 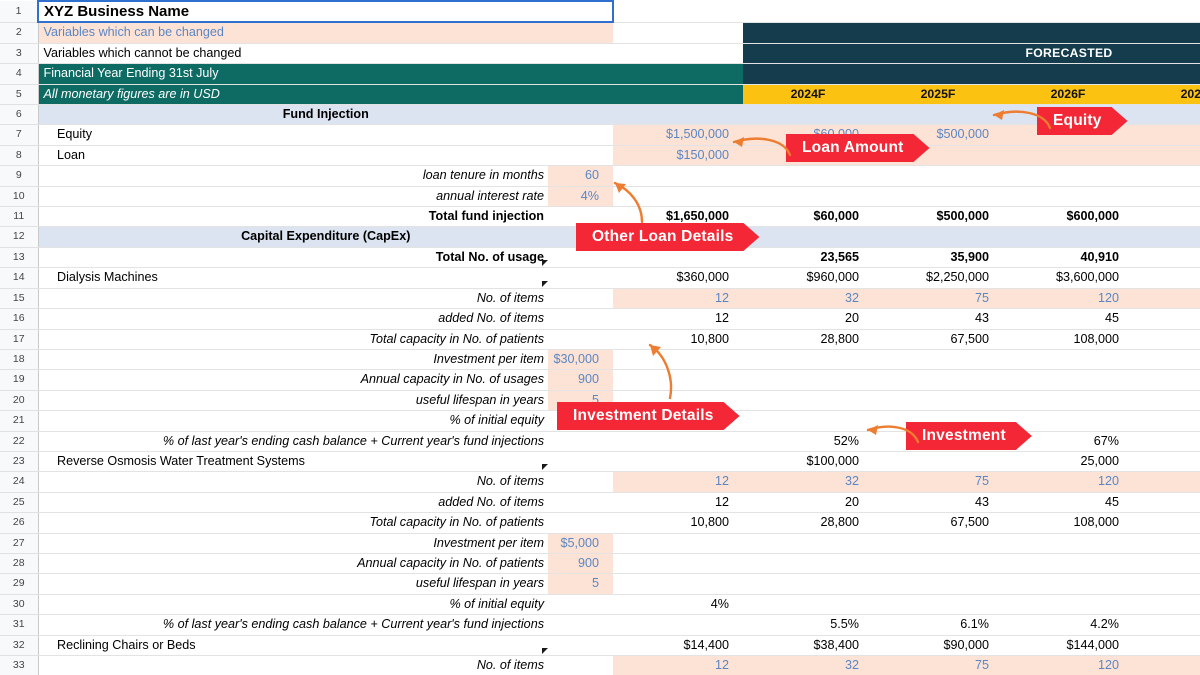 I want to click on row-header: 18, so click(x=19, y=360).